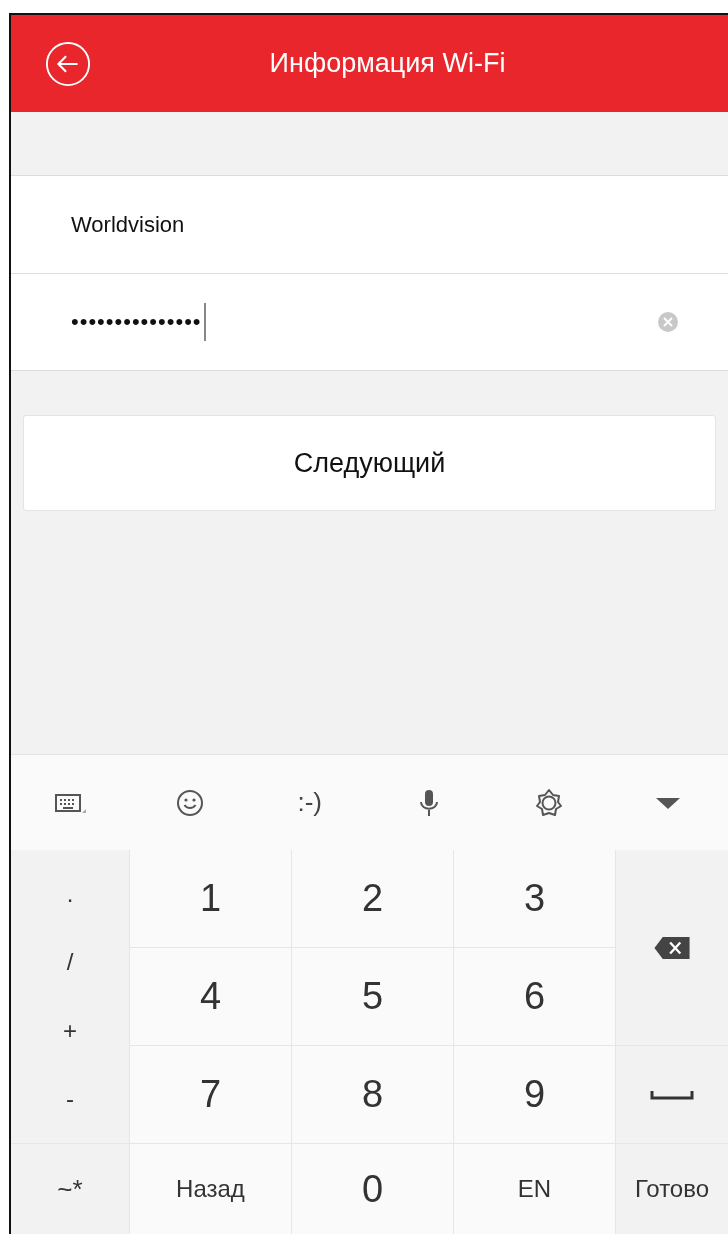 The image size is (728, 1234). What do you see at coordinates (534, 1094) in the screenshot?
I see `digit-key: 9` at bounding box center [534, 1094].